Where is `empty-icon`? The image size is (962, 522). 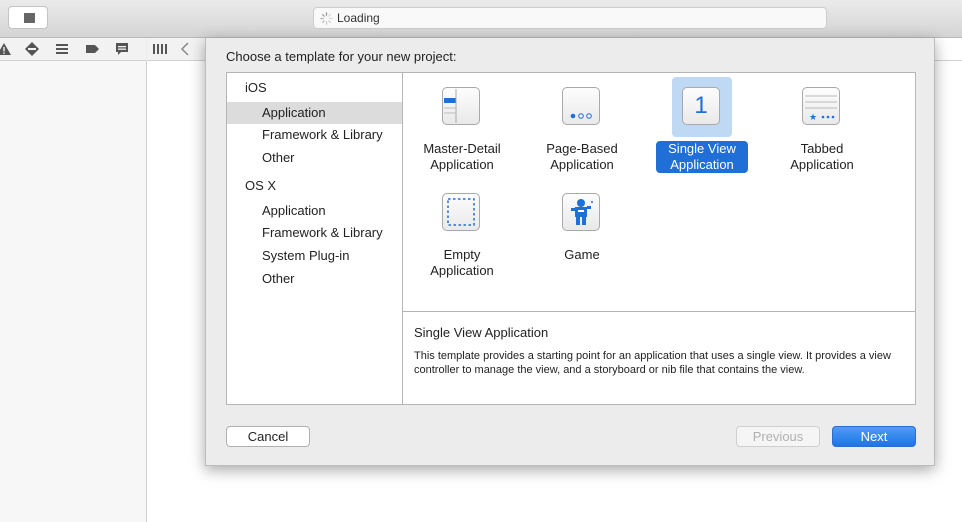
empty-icon is located at coordinates (461, 212).